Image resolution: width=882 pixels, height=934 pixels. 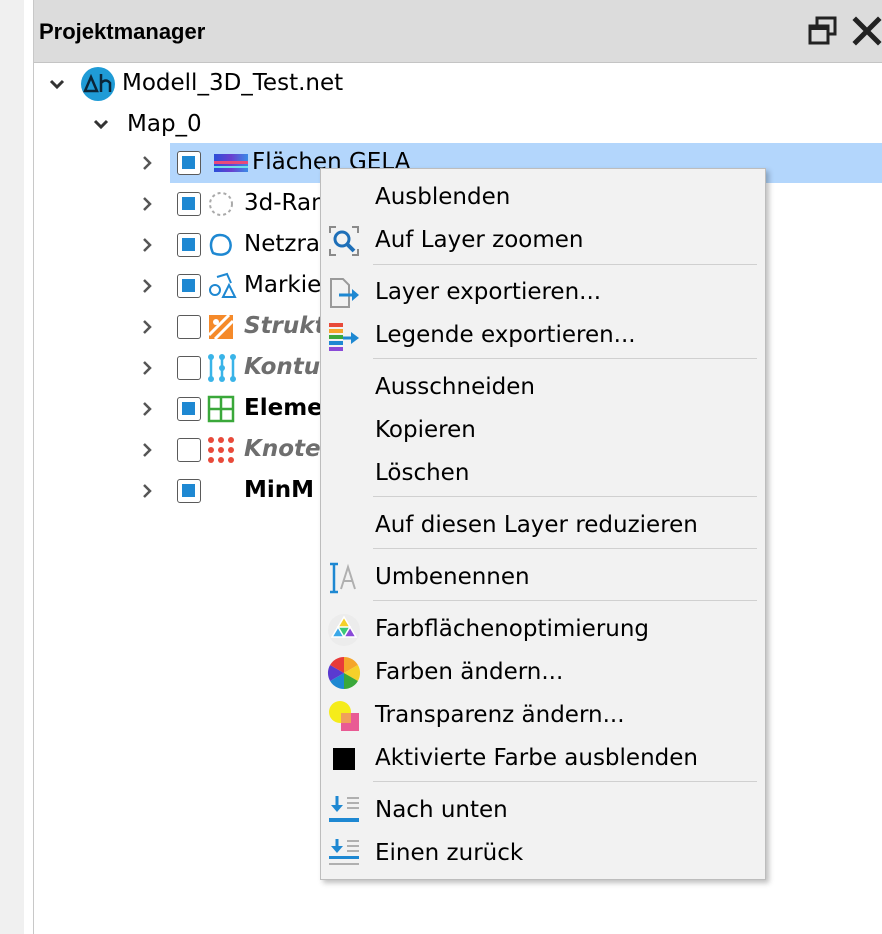 I want to click on nodes-icon, so click(x=221, y=450).